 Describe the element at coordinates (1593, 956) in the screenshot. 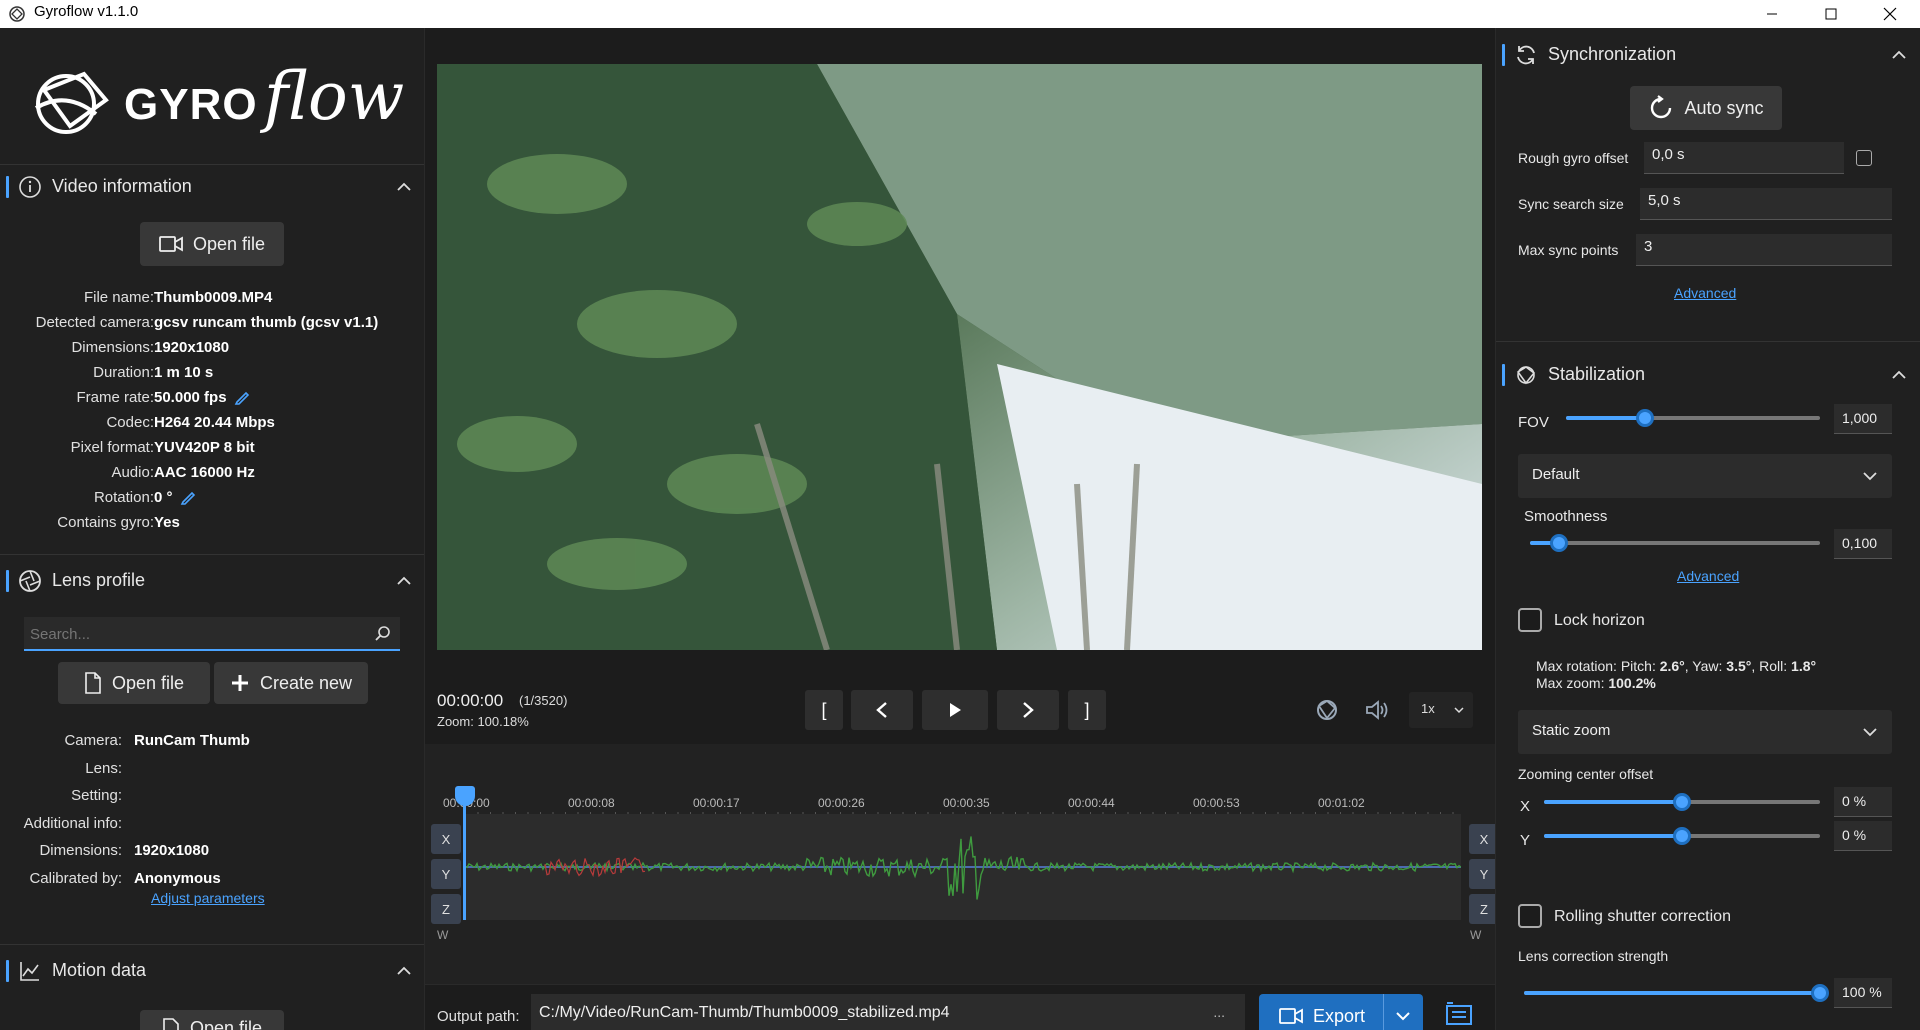

I see `lens-correction-strength-label: Lens correction strength` at that location.